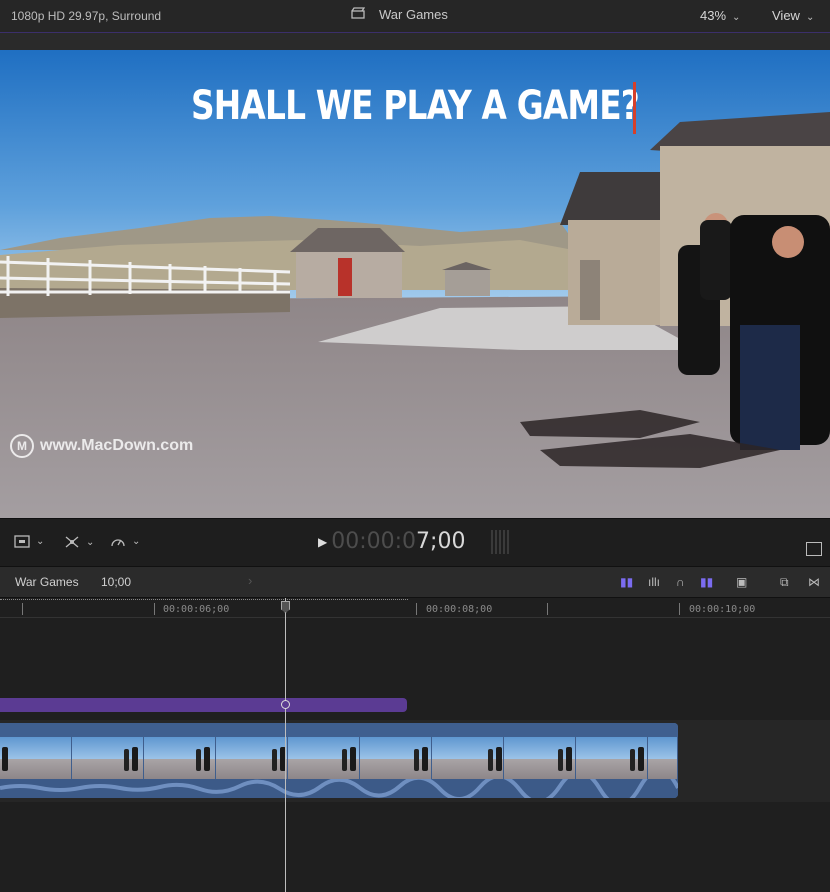 This screenshot has height=892, width=830. I want to click on clip-layout-icon: ⧉, so click(784, 582).